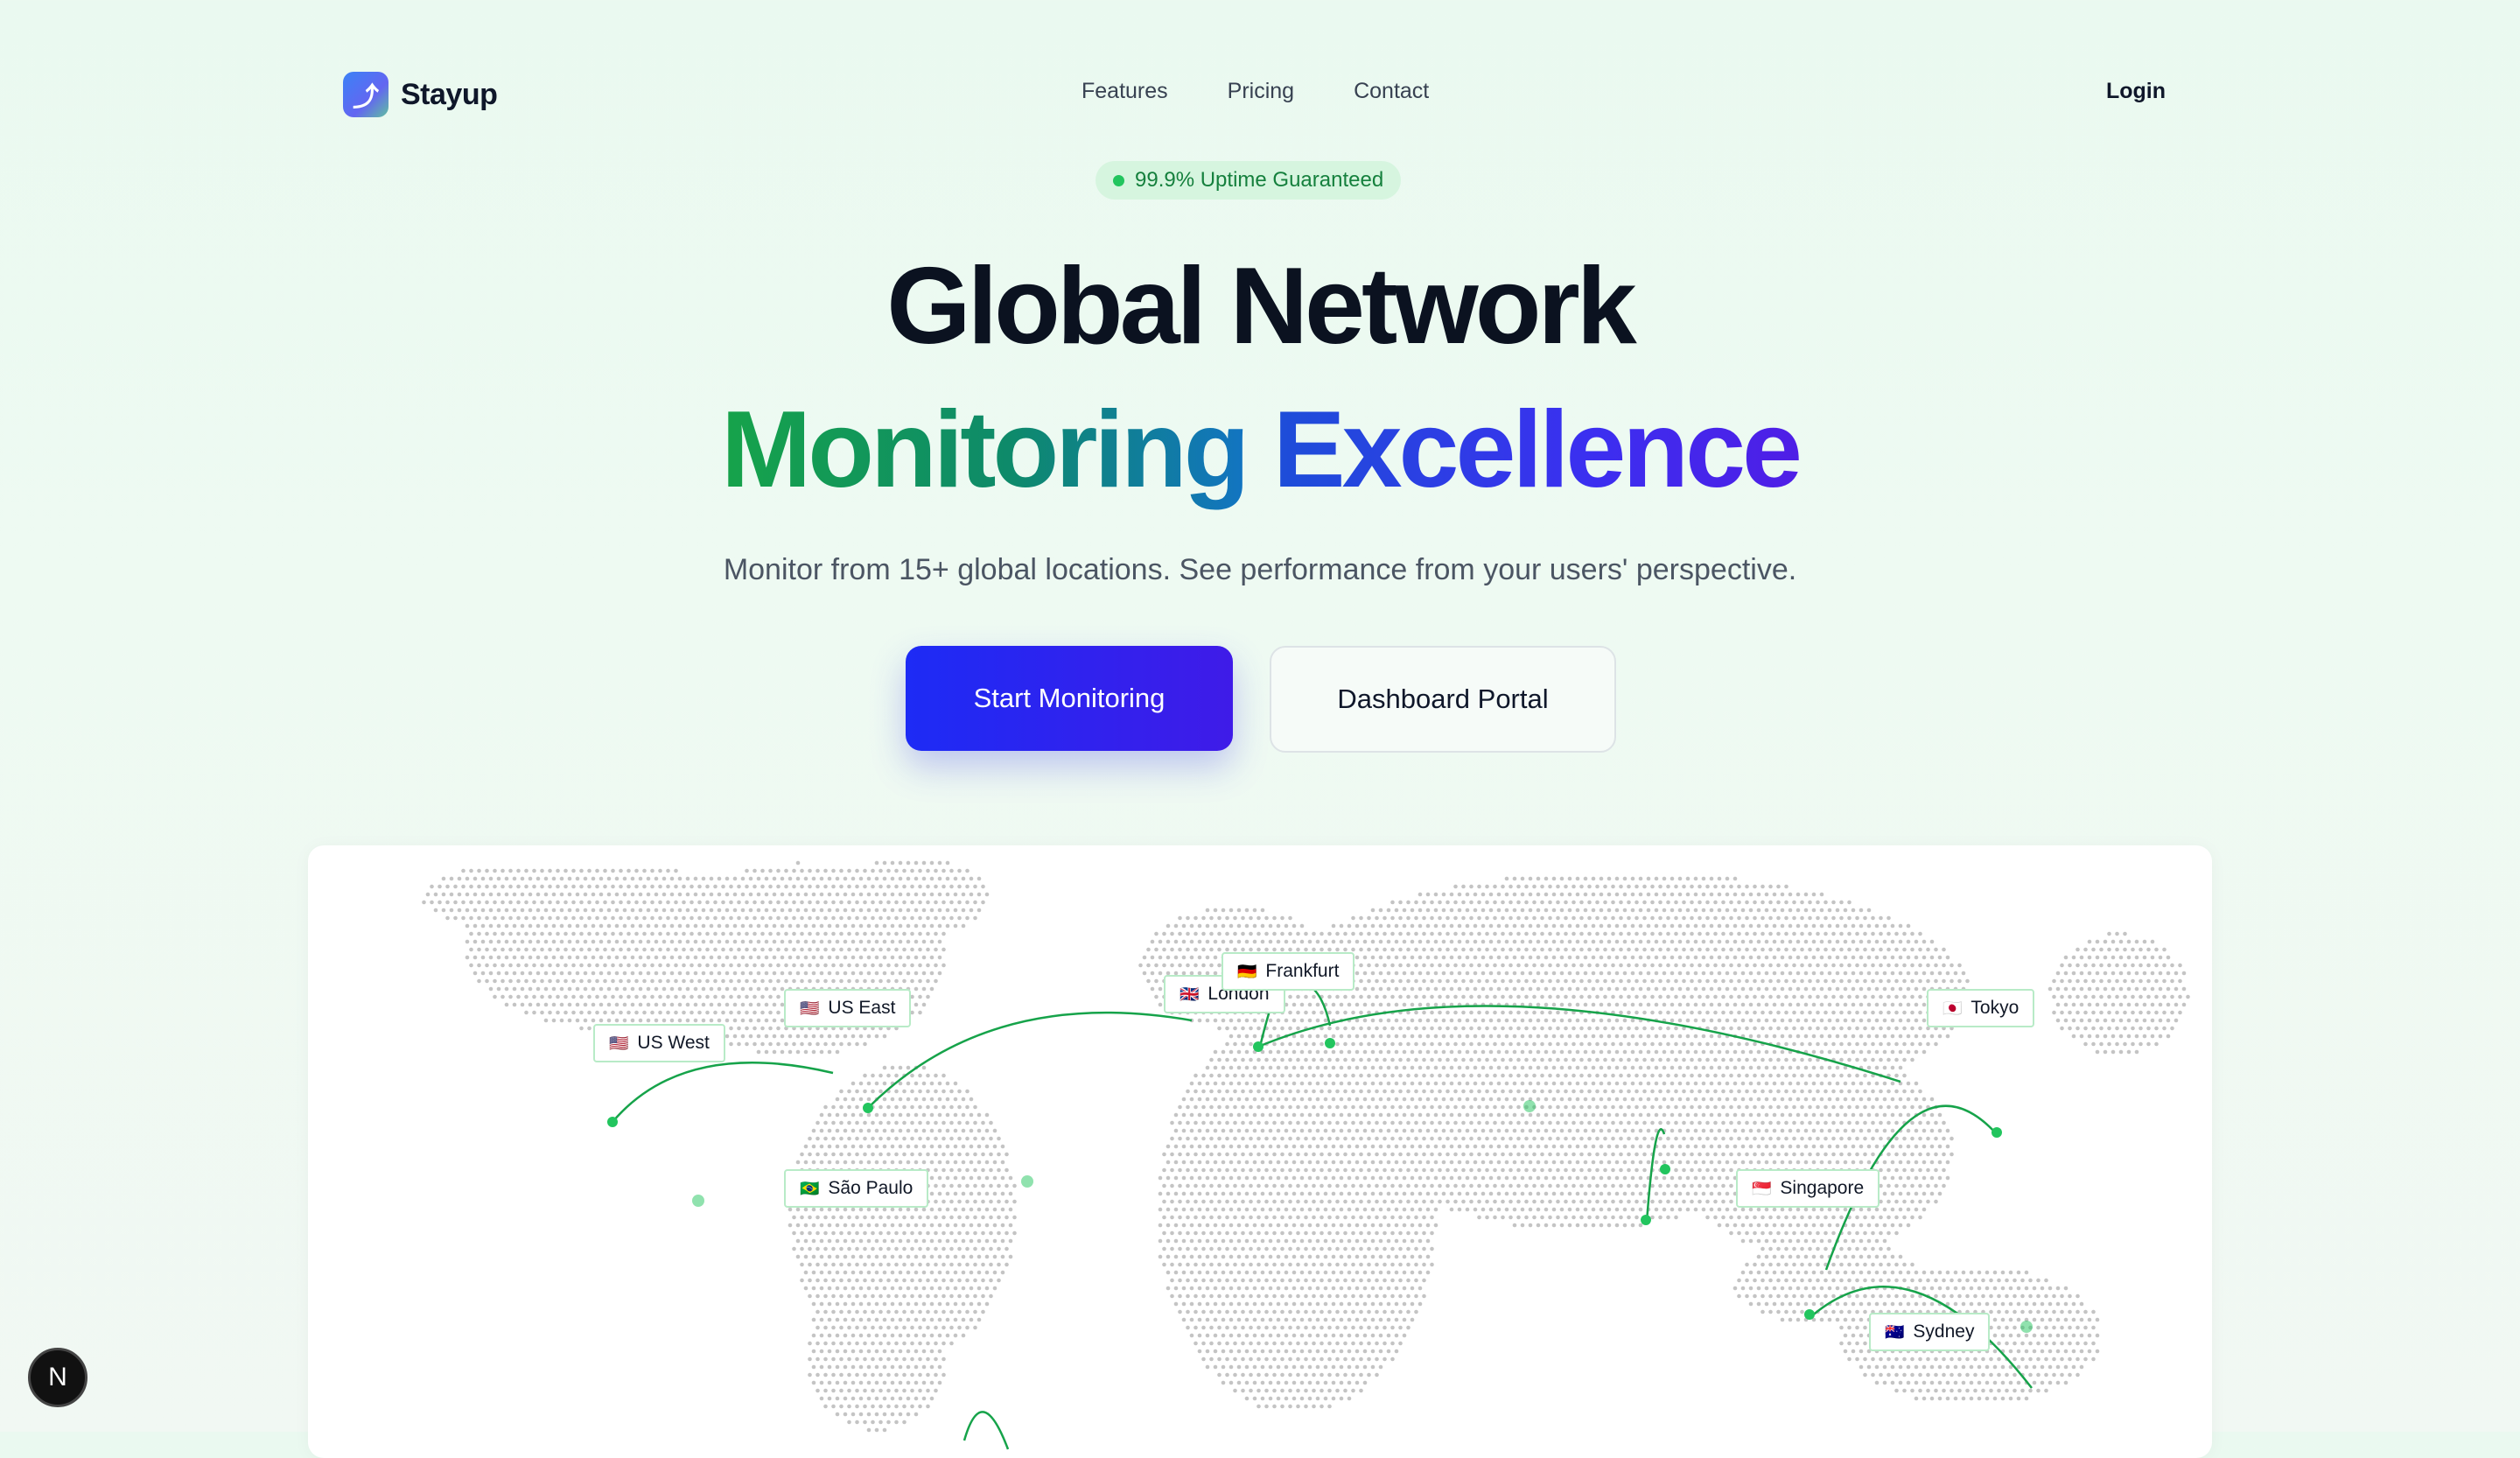  Describe the element at coordinates (1260, 450) in the screenshot. I see `hero-title-line2: Monitoring Excellence` at that location.